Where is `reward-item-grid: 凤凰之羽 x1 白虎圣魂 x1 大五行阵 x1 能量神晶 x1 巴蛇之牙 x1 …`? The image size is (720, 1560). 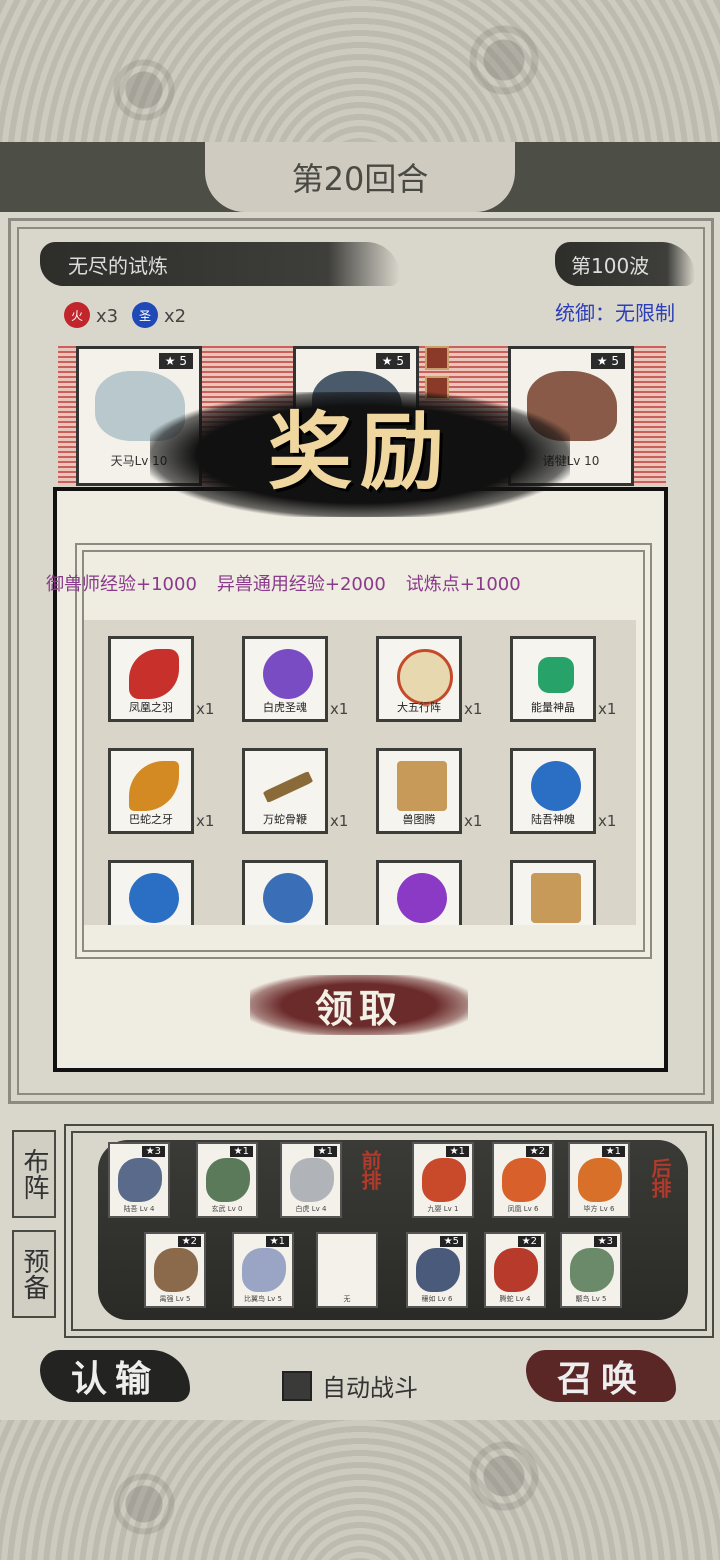 reward-item-grid: 凤凰之羽 x1 白虎圣魂 x1 大五行阵 x1 能量神晶 x1 巴蛇之牙 x1 … is located at coordinates (360, 772).